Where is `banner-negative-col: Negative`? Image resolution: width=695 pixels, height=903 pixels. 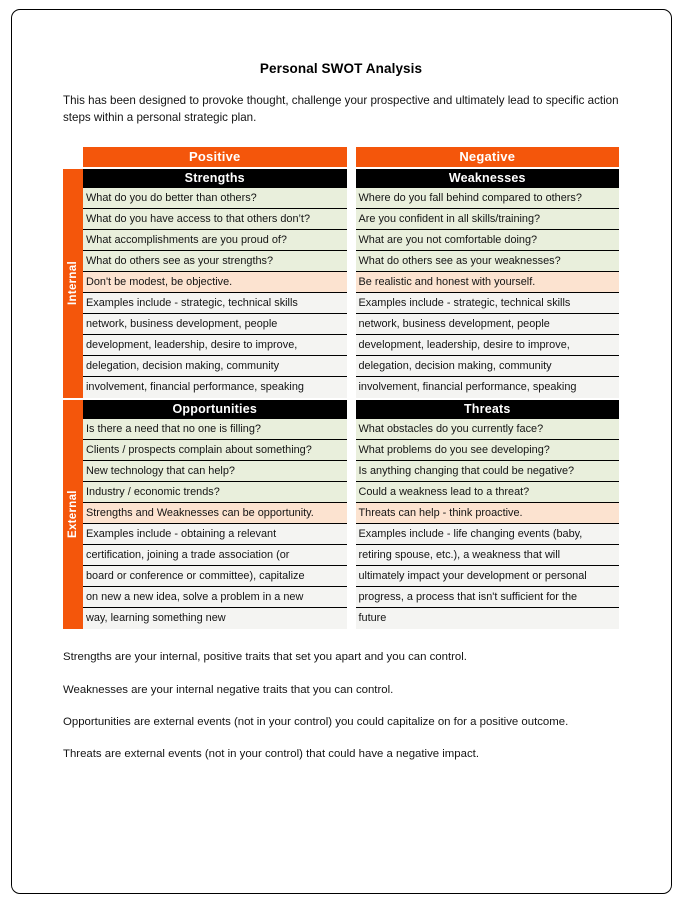
banner-negative-col: Negative is located at coordinates (487, 157).